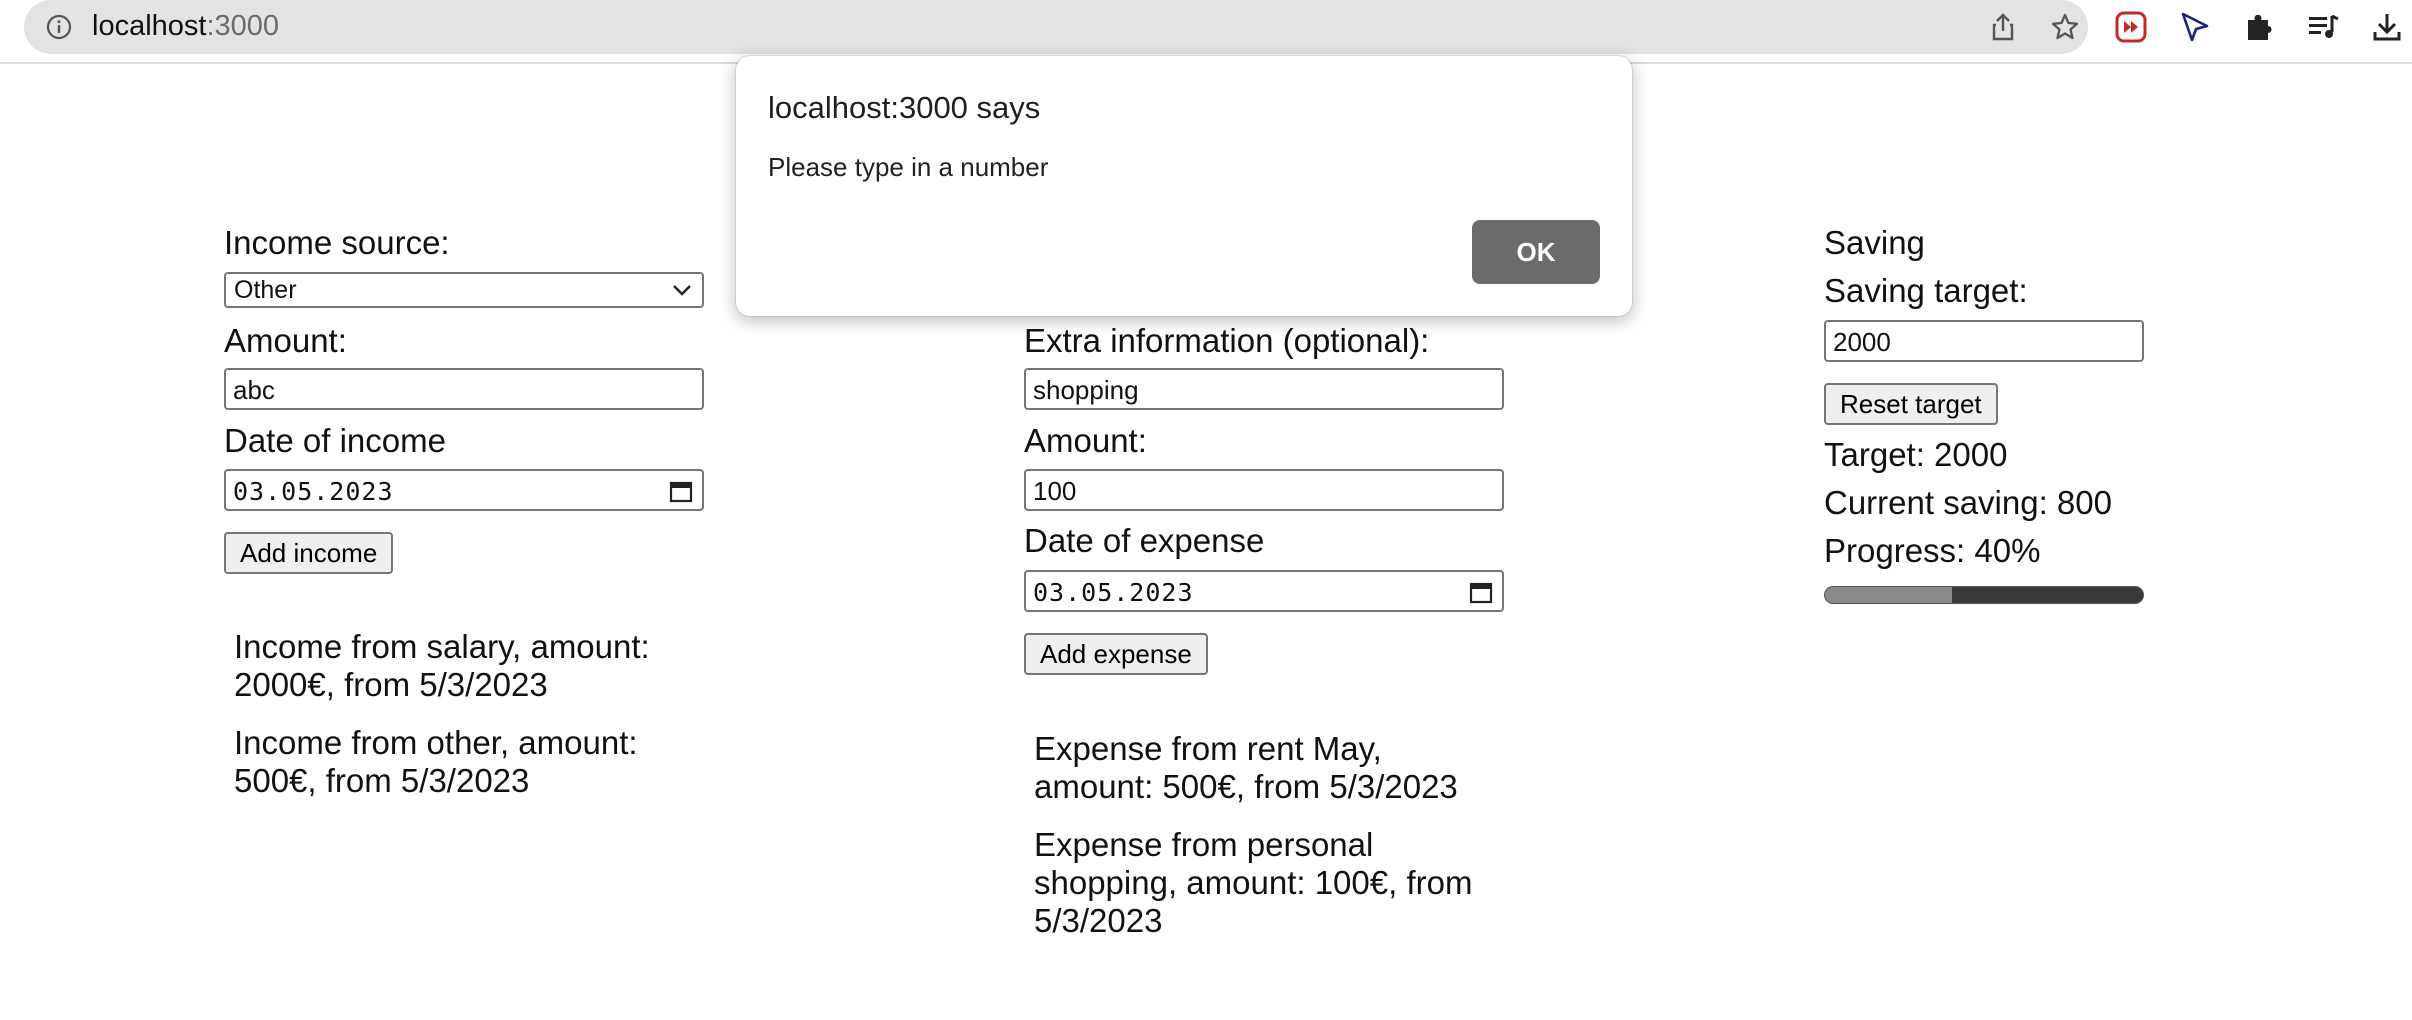 This screenshot has height=1020, width=2412. What do you see at coordinates (254, 390) in the screenshot?
I see `income-amount-value: abc` at bounding box center [254, 390].